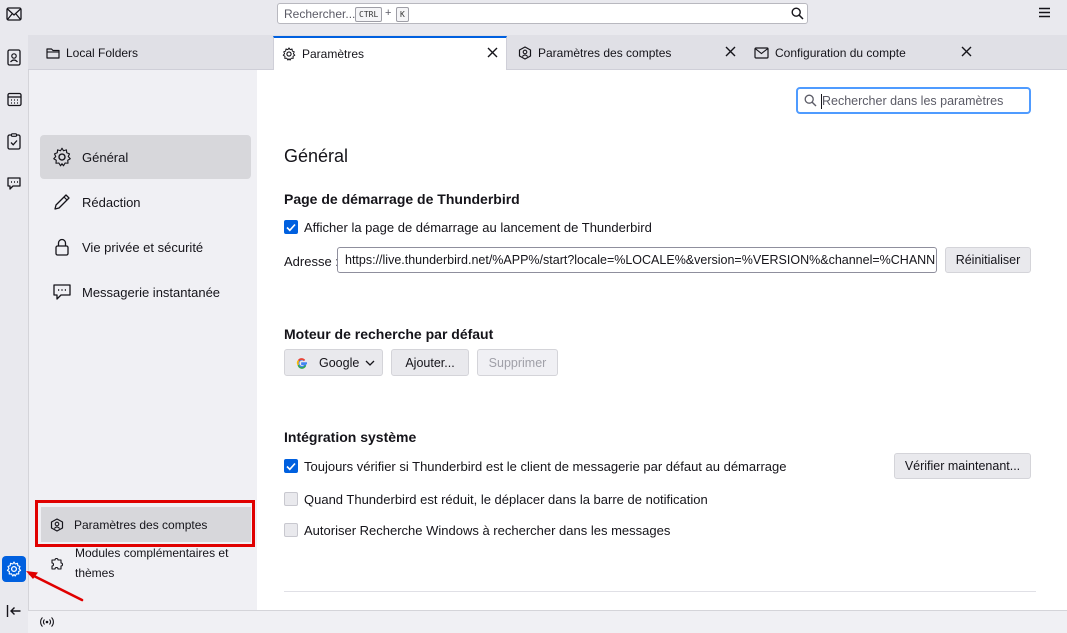 The width and height of the screenshot is (1067, 633). Describe the element at coordinates (988, 260) in the screenshot. I see `reset-button: Réinitialiser` at that location.